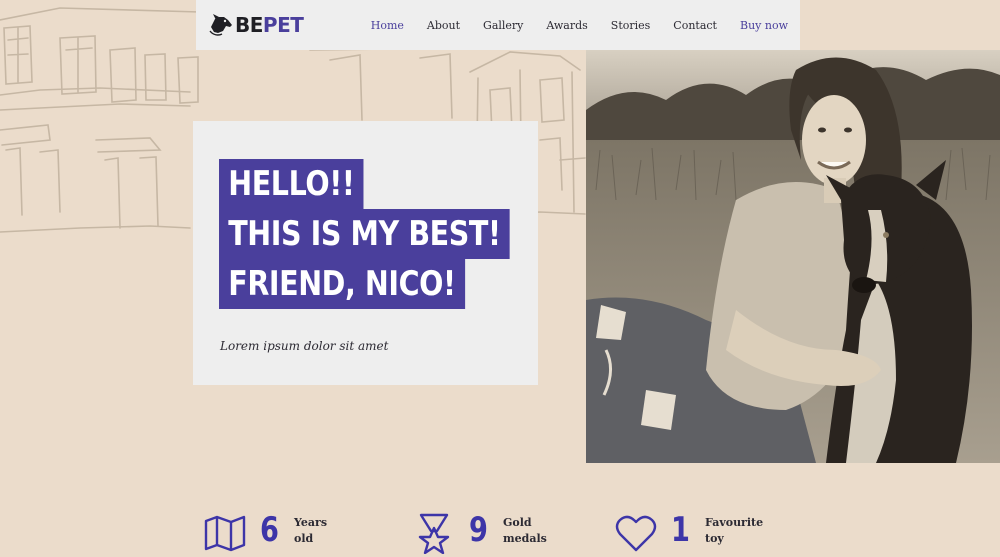 This screenshot has width=1000, height=557. I want to click on nav-awards: Awards, so click(566, 25).